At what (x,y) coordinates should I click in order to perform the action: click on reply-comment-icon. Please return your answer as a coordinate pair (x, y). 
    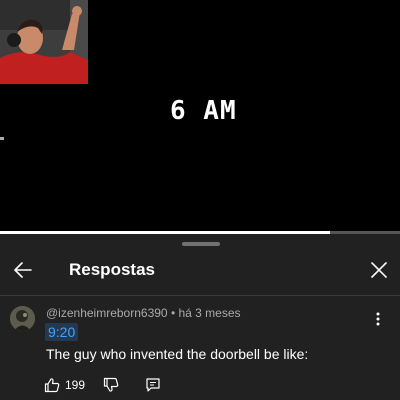
    Looking at the image, I should click on (153, 385).